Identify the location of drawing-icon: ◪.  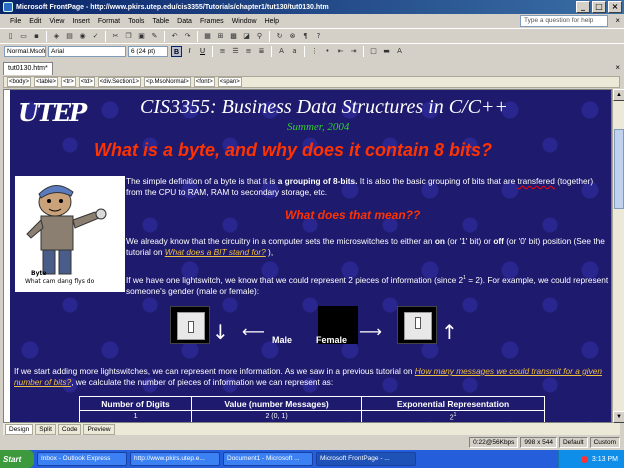
(246, 36).